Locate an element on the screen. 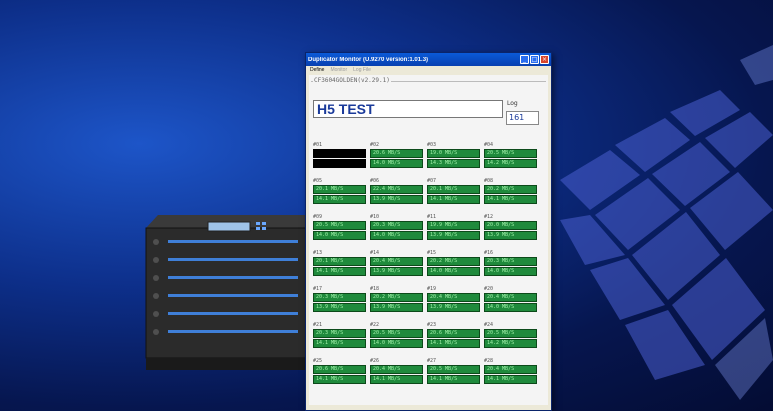 This screenshot has width=773, height=411. port-01: #01 is located at coordinates (339, 156).